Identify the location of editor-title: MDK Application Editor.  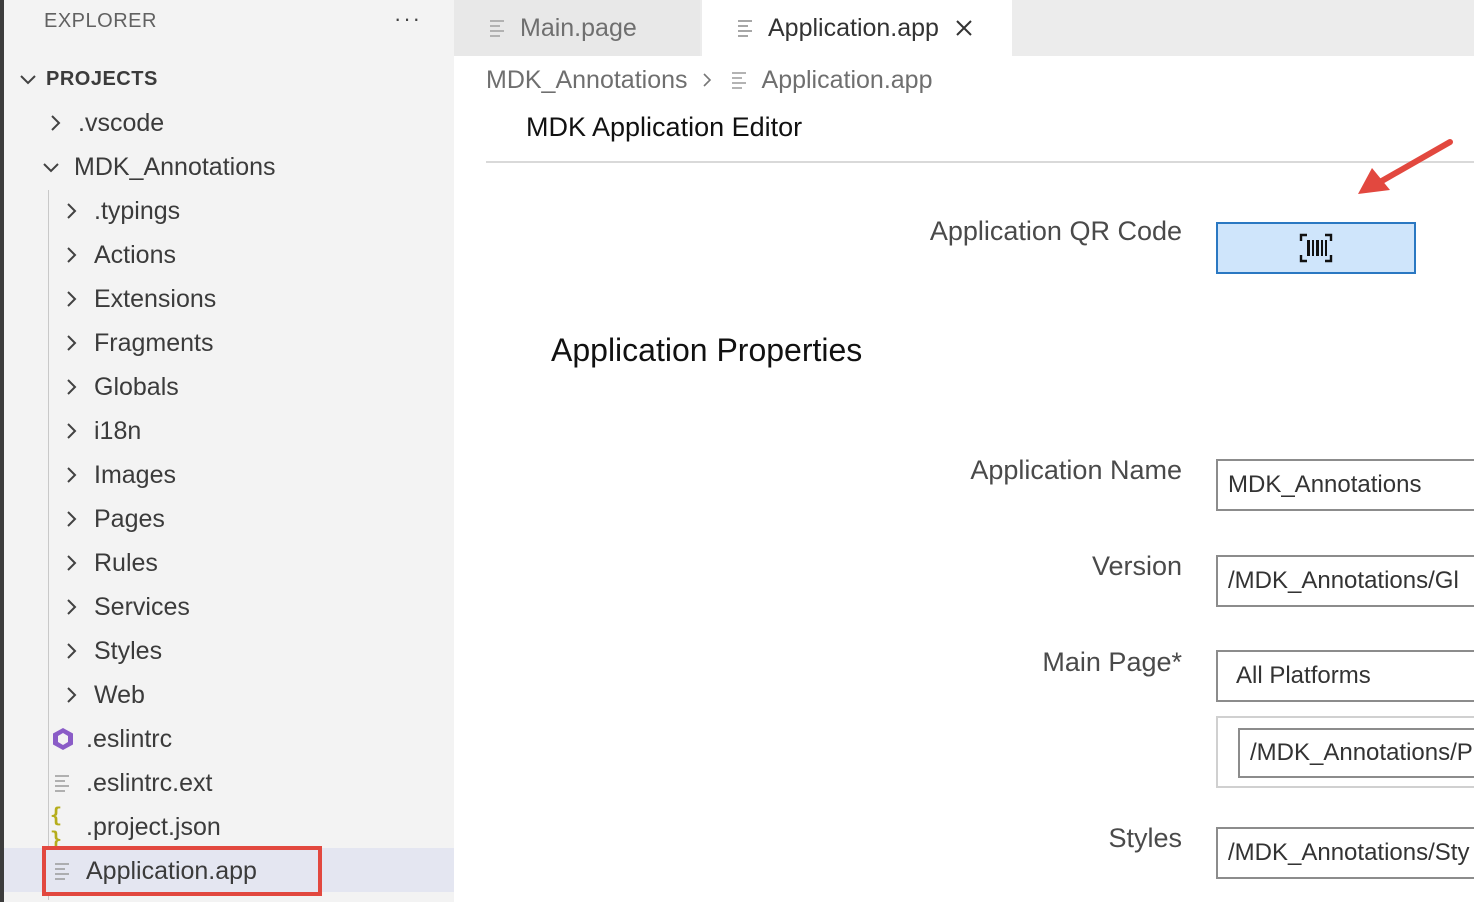
(664, 127).